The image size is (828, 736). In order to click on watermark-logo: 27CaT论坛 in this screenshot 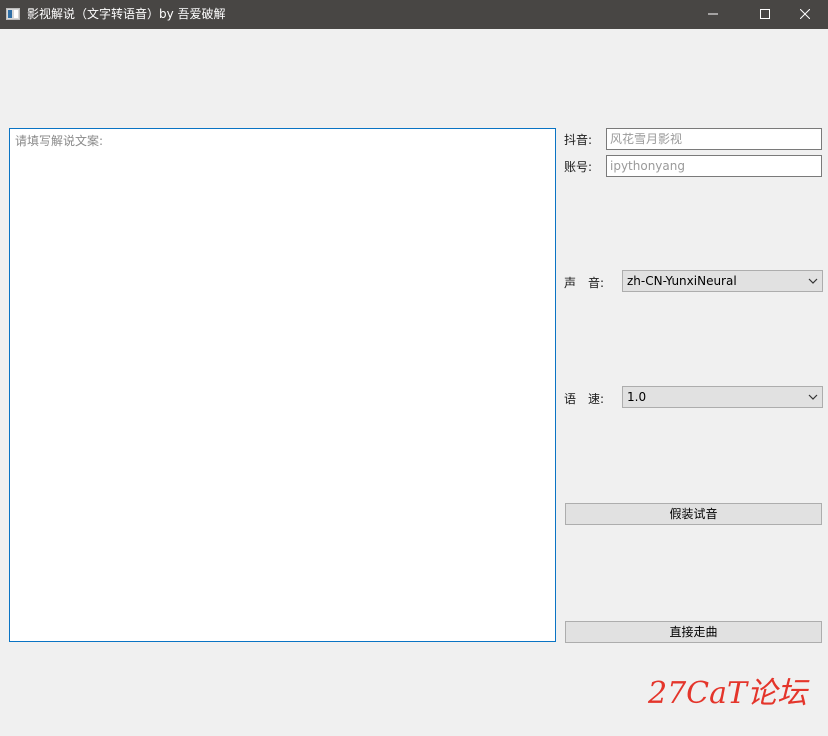, I will do `click(728, 693)`.